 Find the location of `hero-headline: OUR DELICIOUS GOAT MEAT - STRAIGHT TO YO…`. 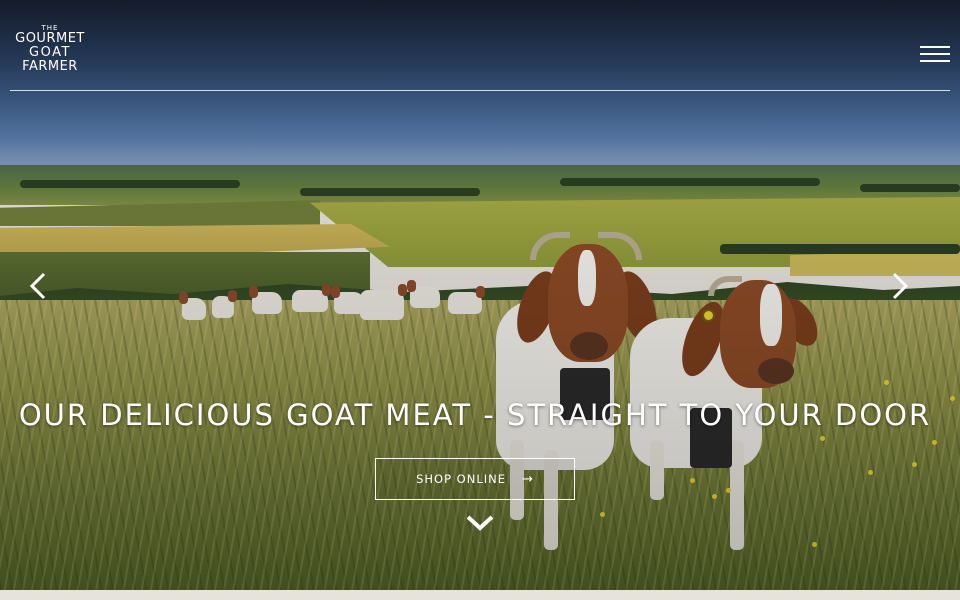

hero-headline: OUR DELICIOUS GOAT MEAT - STRAIGHT TO YO… is located at coordinates (475, 415).